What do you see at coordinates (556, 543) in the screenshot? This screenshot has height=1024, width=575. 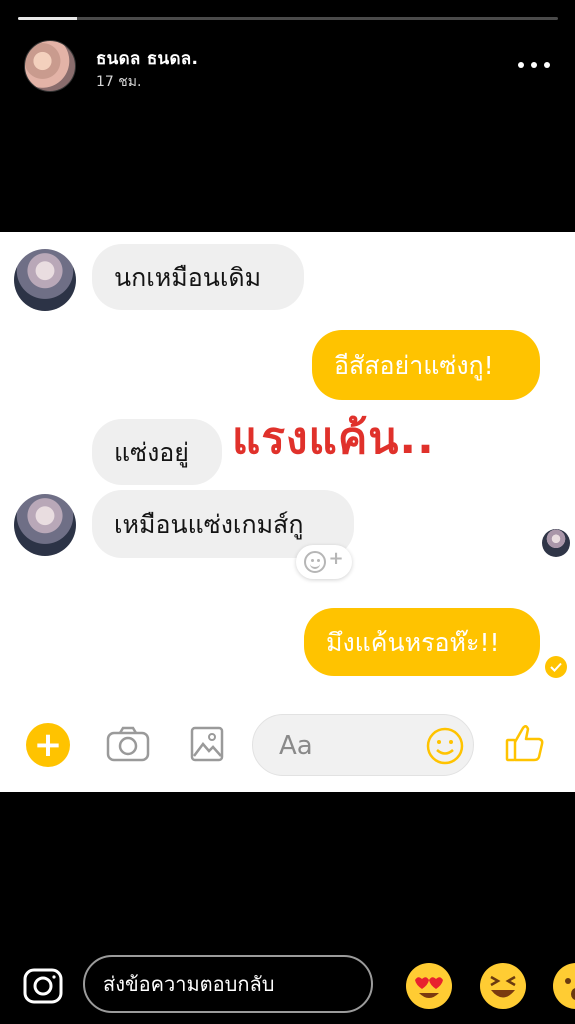 I see `read-receipt-avatar` at bounding box center [556, 543].